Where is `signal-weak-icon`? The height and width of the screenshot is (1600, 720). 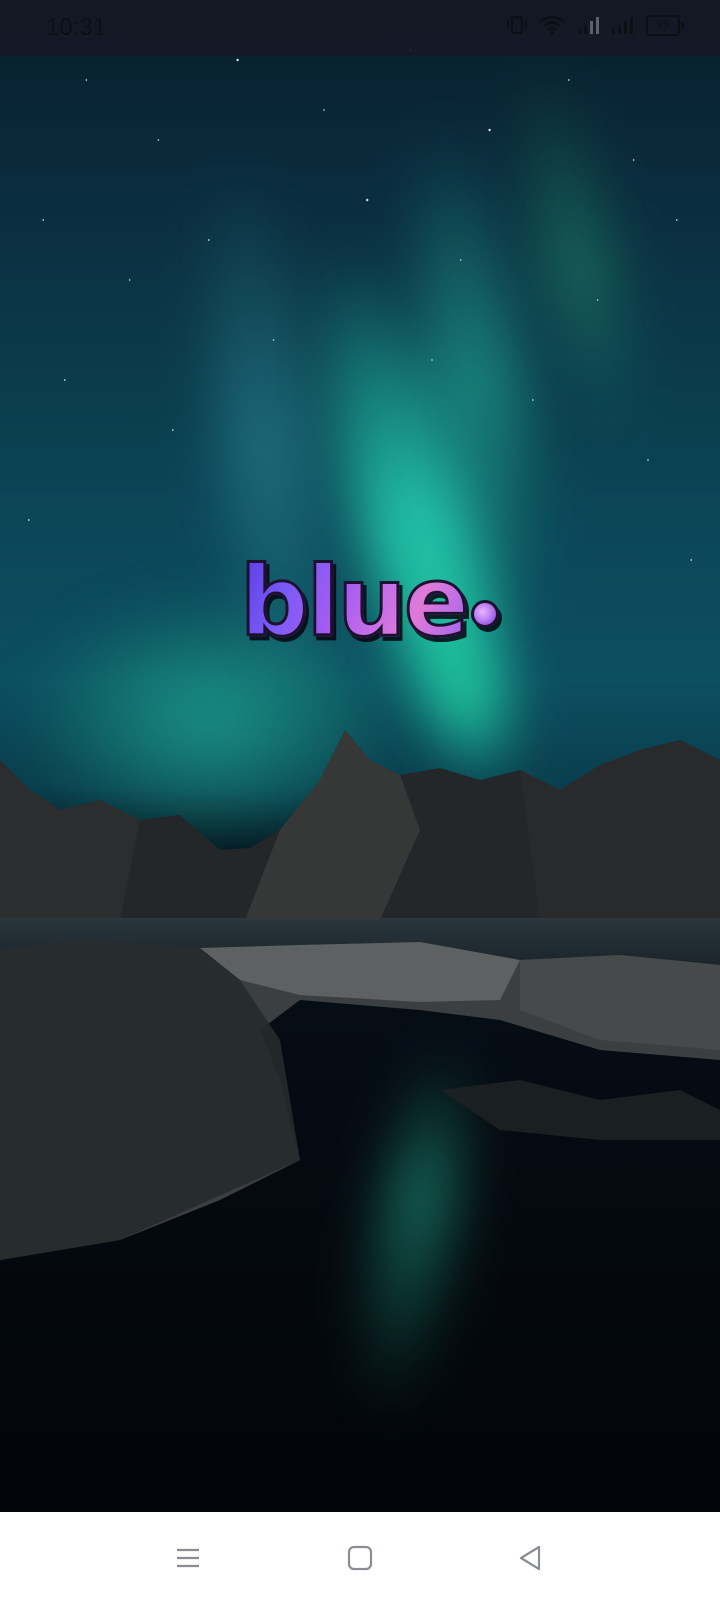 signal-weak-icon is located at coordinates (588, 25).